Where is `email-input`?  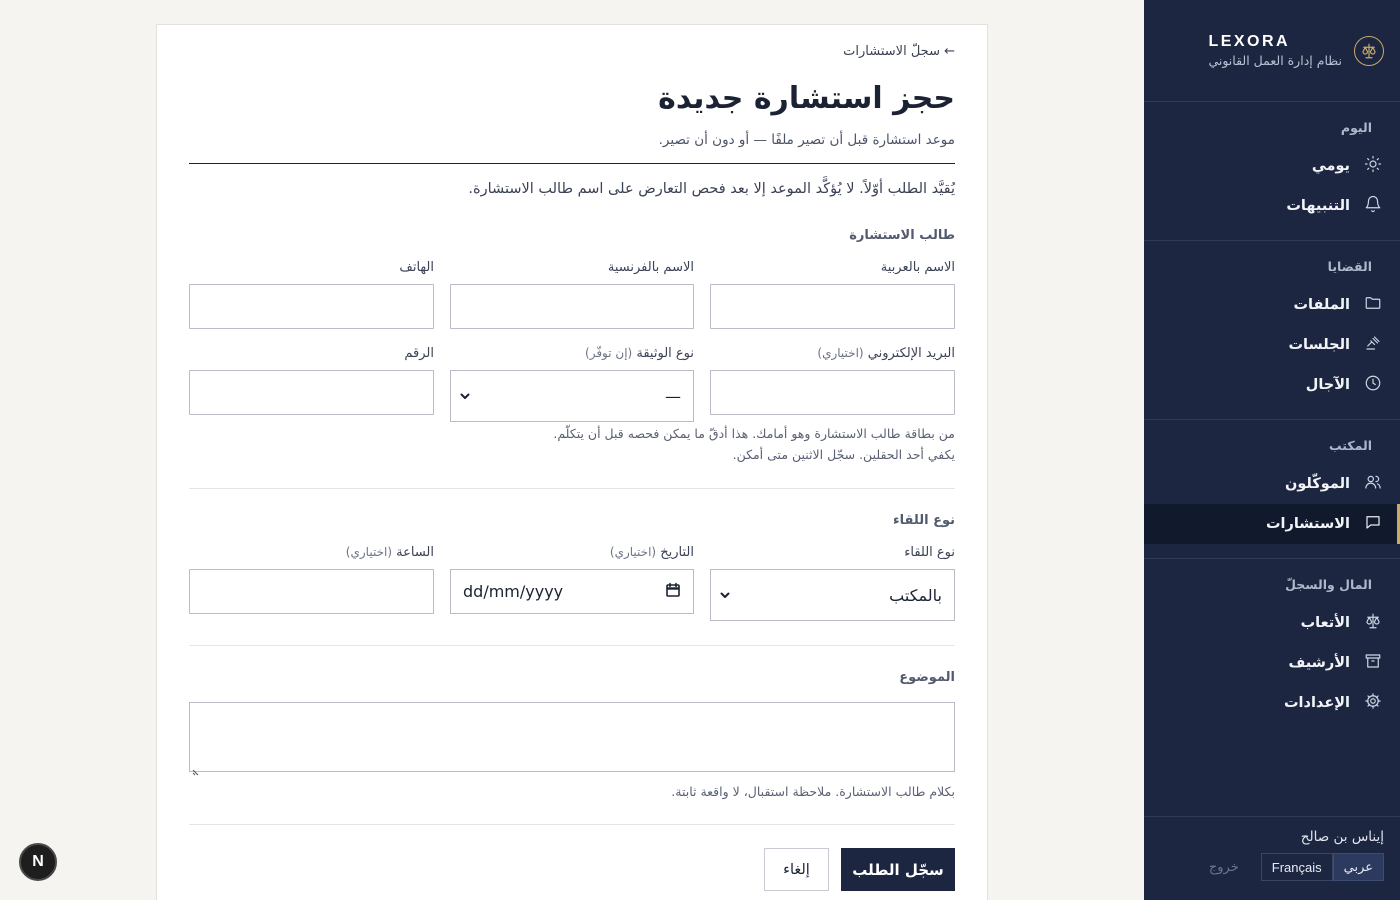
email-input is located at coordinates (832, 392).